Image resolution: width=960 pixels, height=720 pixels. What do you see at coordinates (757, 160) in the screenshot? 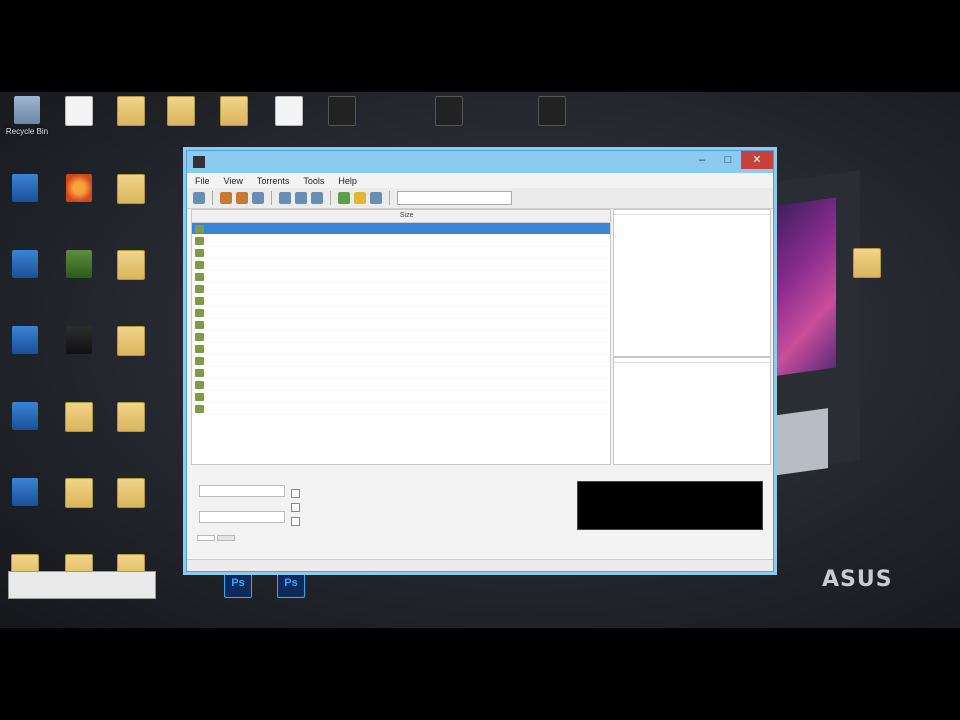
I see `close-button: ✕` at bounding box center [757, 160].